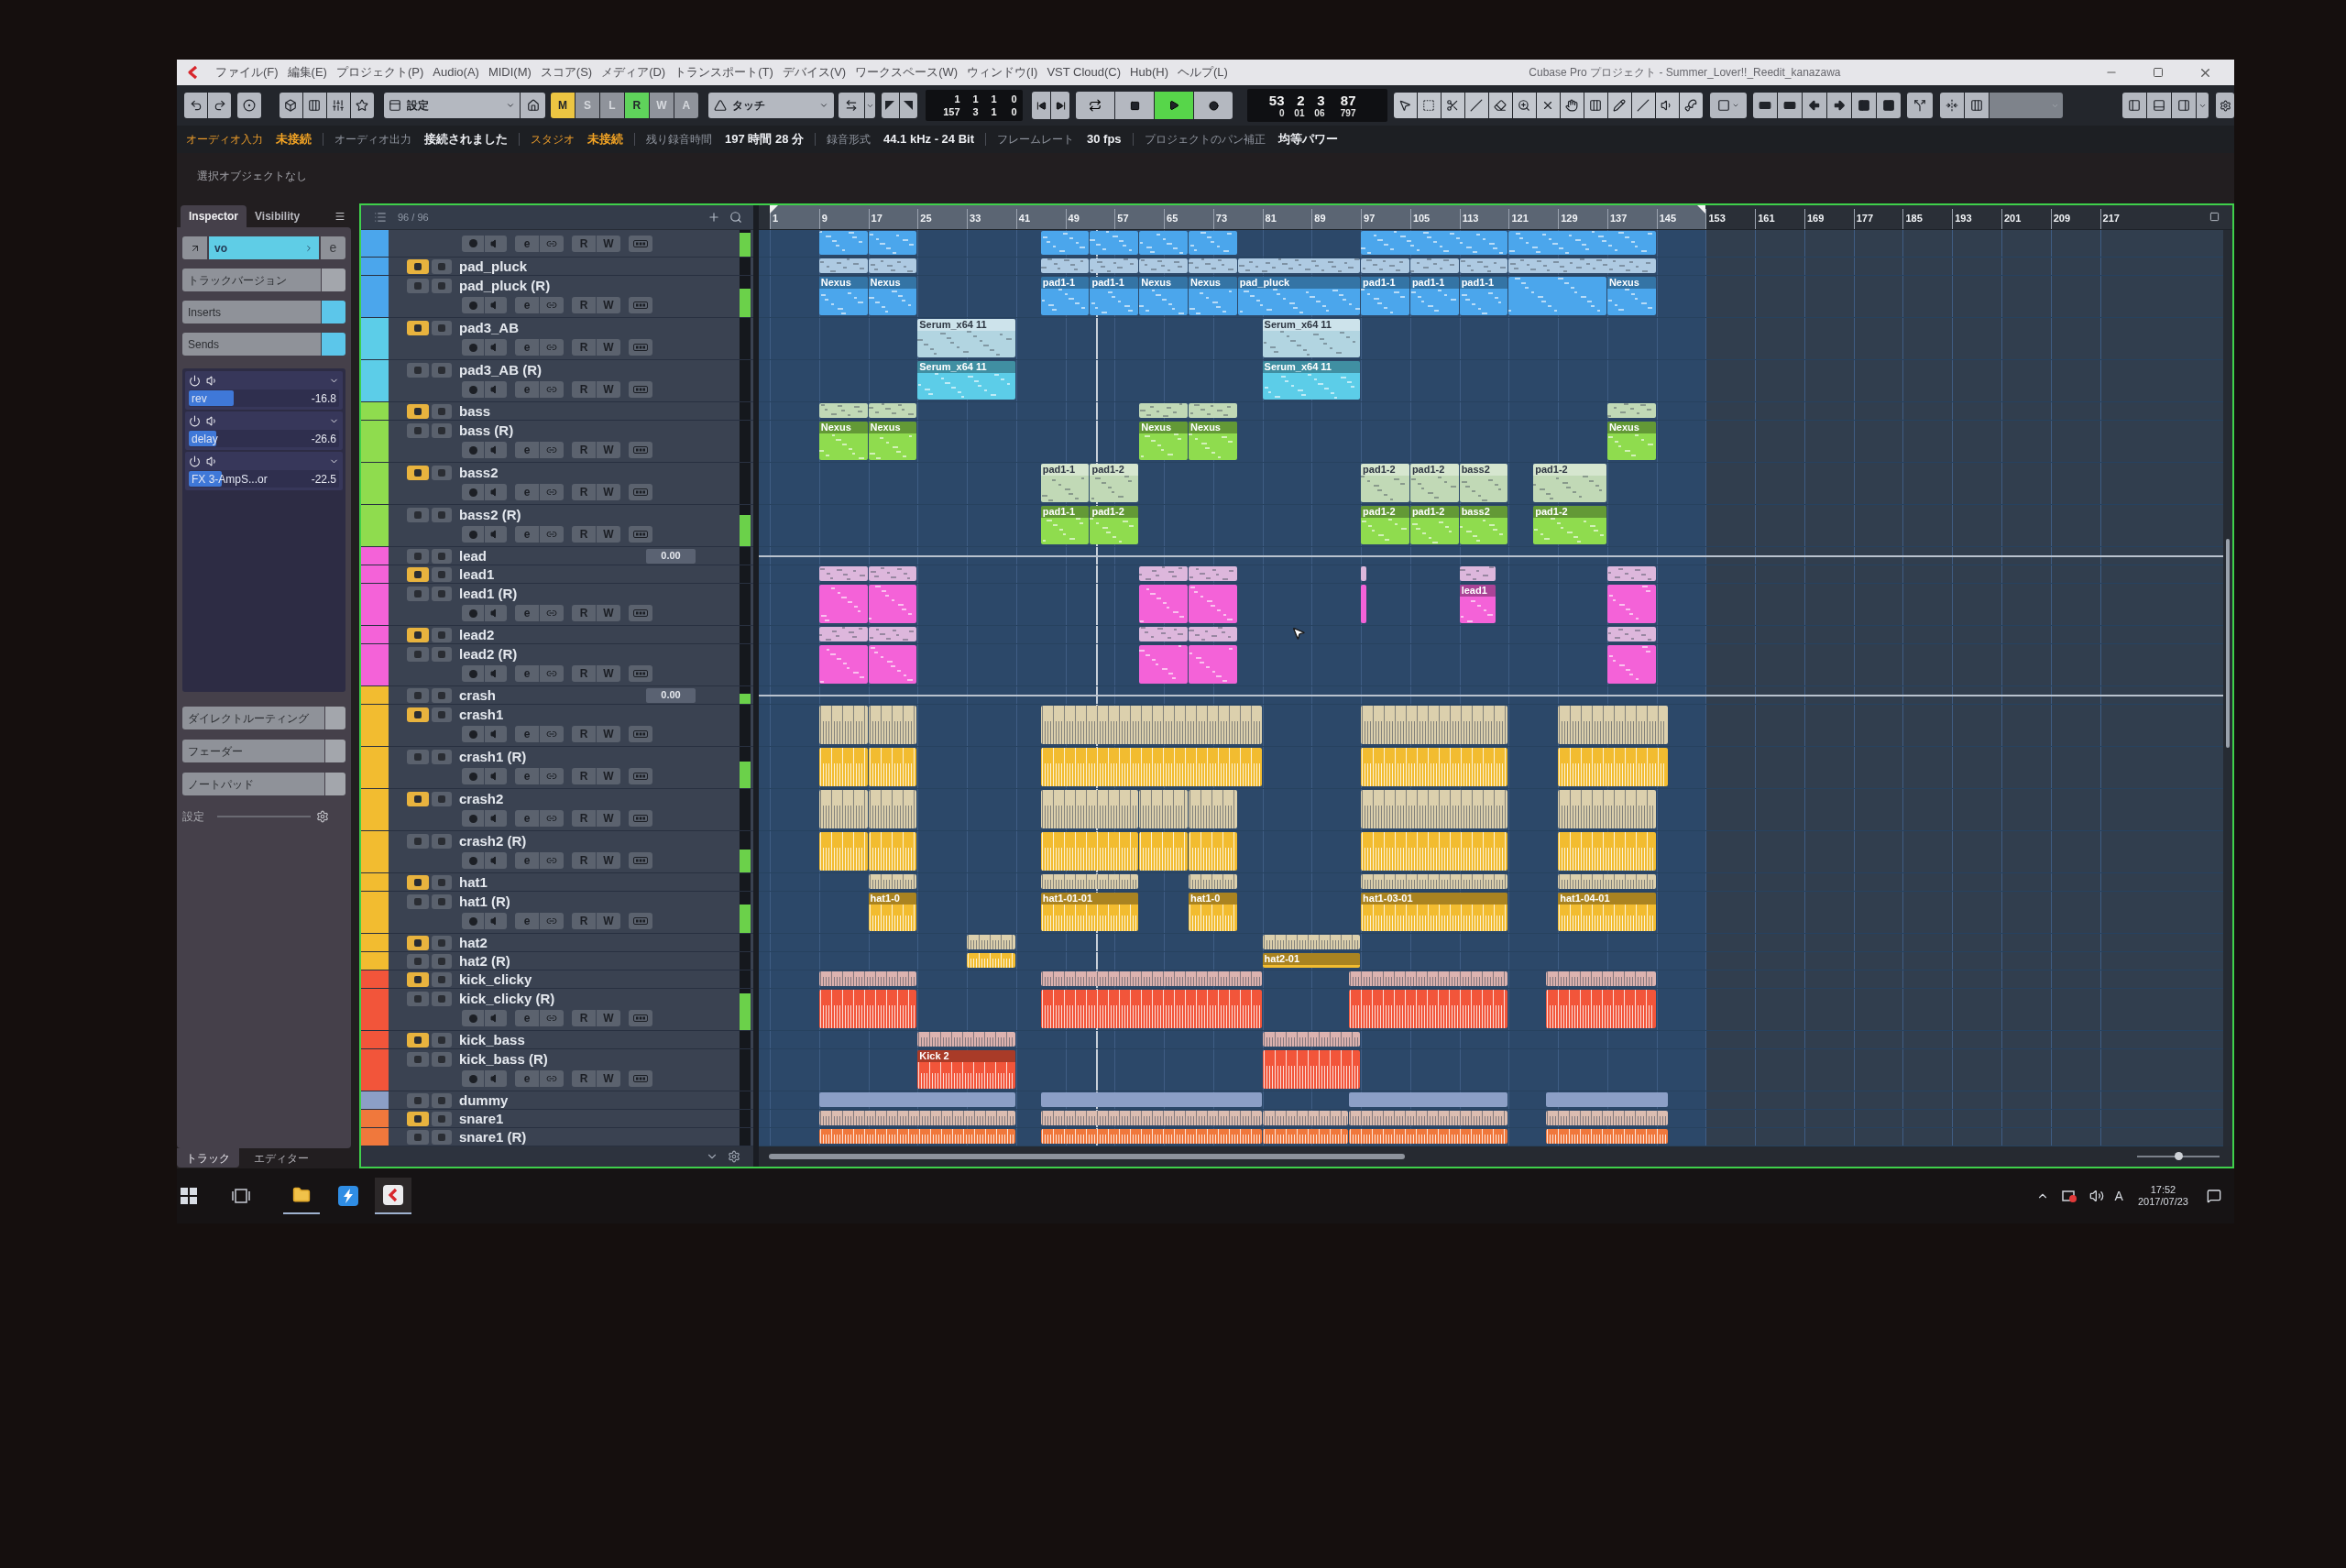  What do you see at coordinates (713, 217) in the screenshot?
I see `add-icon` at bounding box center [713, 217].